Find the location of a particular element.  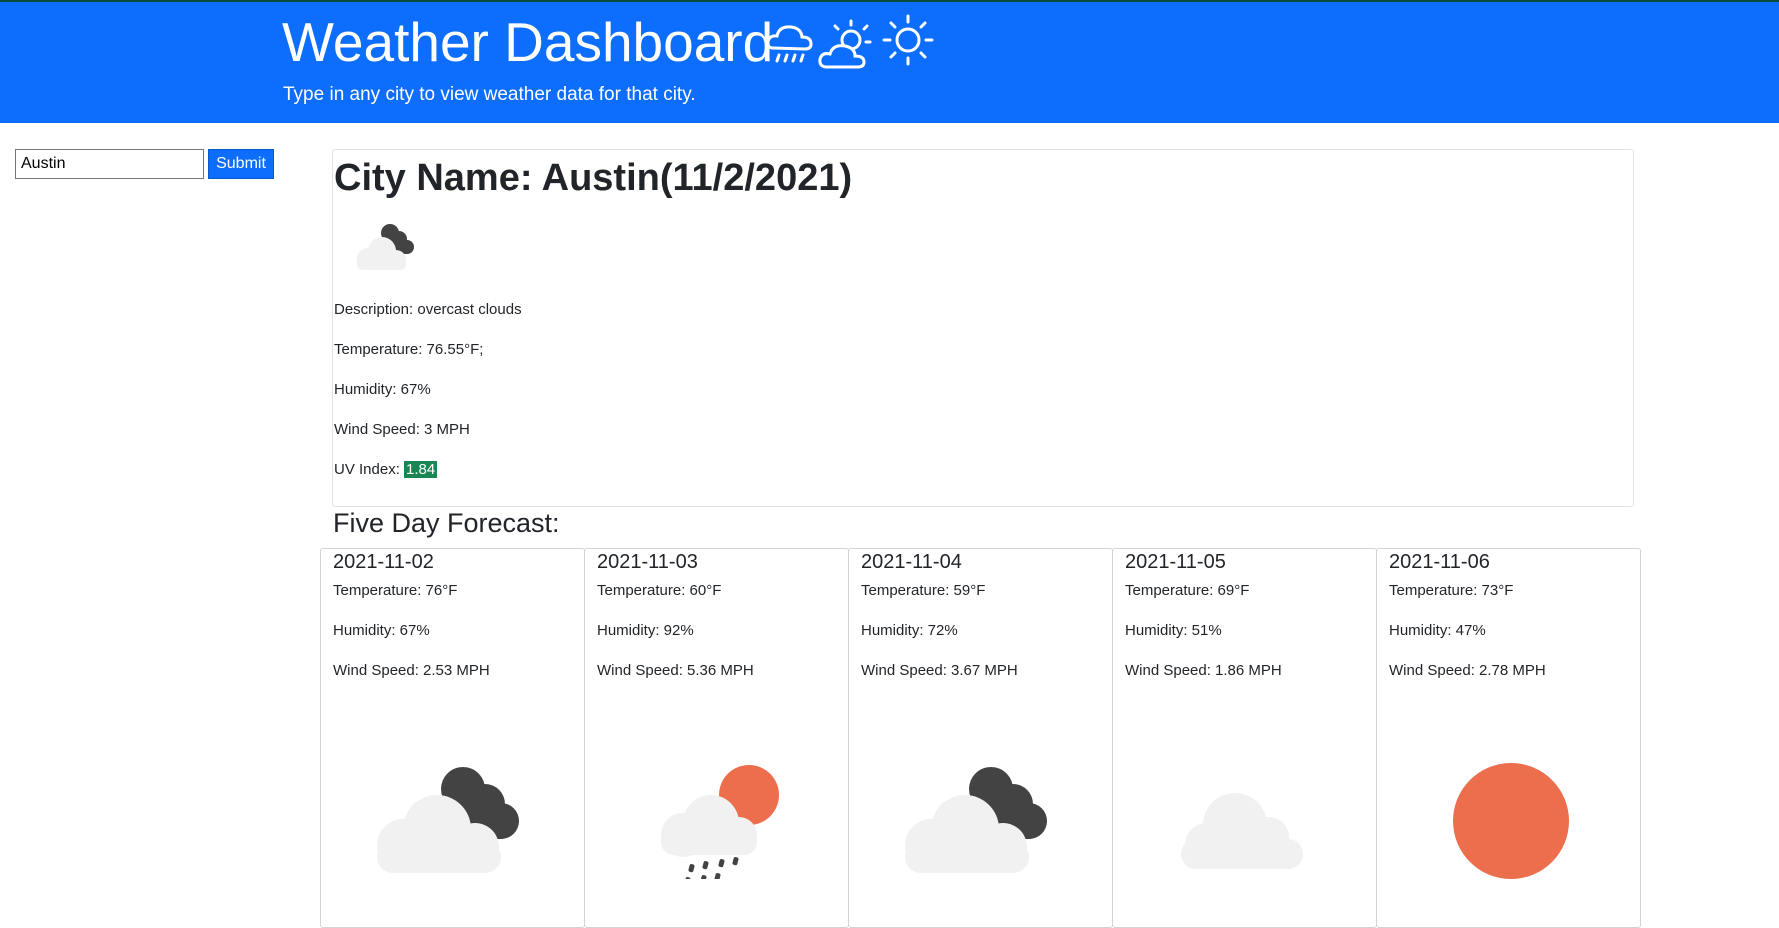

forecast-wind-speed: Wind Speed: 5.36 MPH is located at coordinates (675, 670).